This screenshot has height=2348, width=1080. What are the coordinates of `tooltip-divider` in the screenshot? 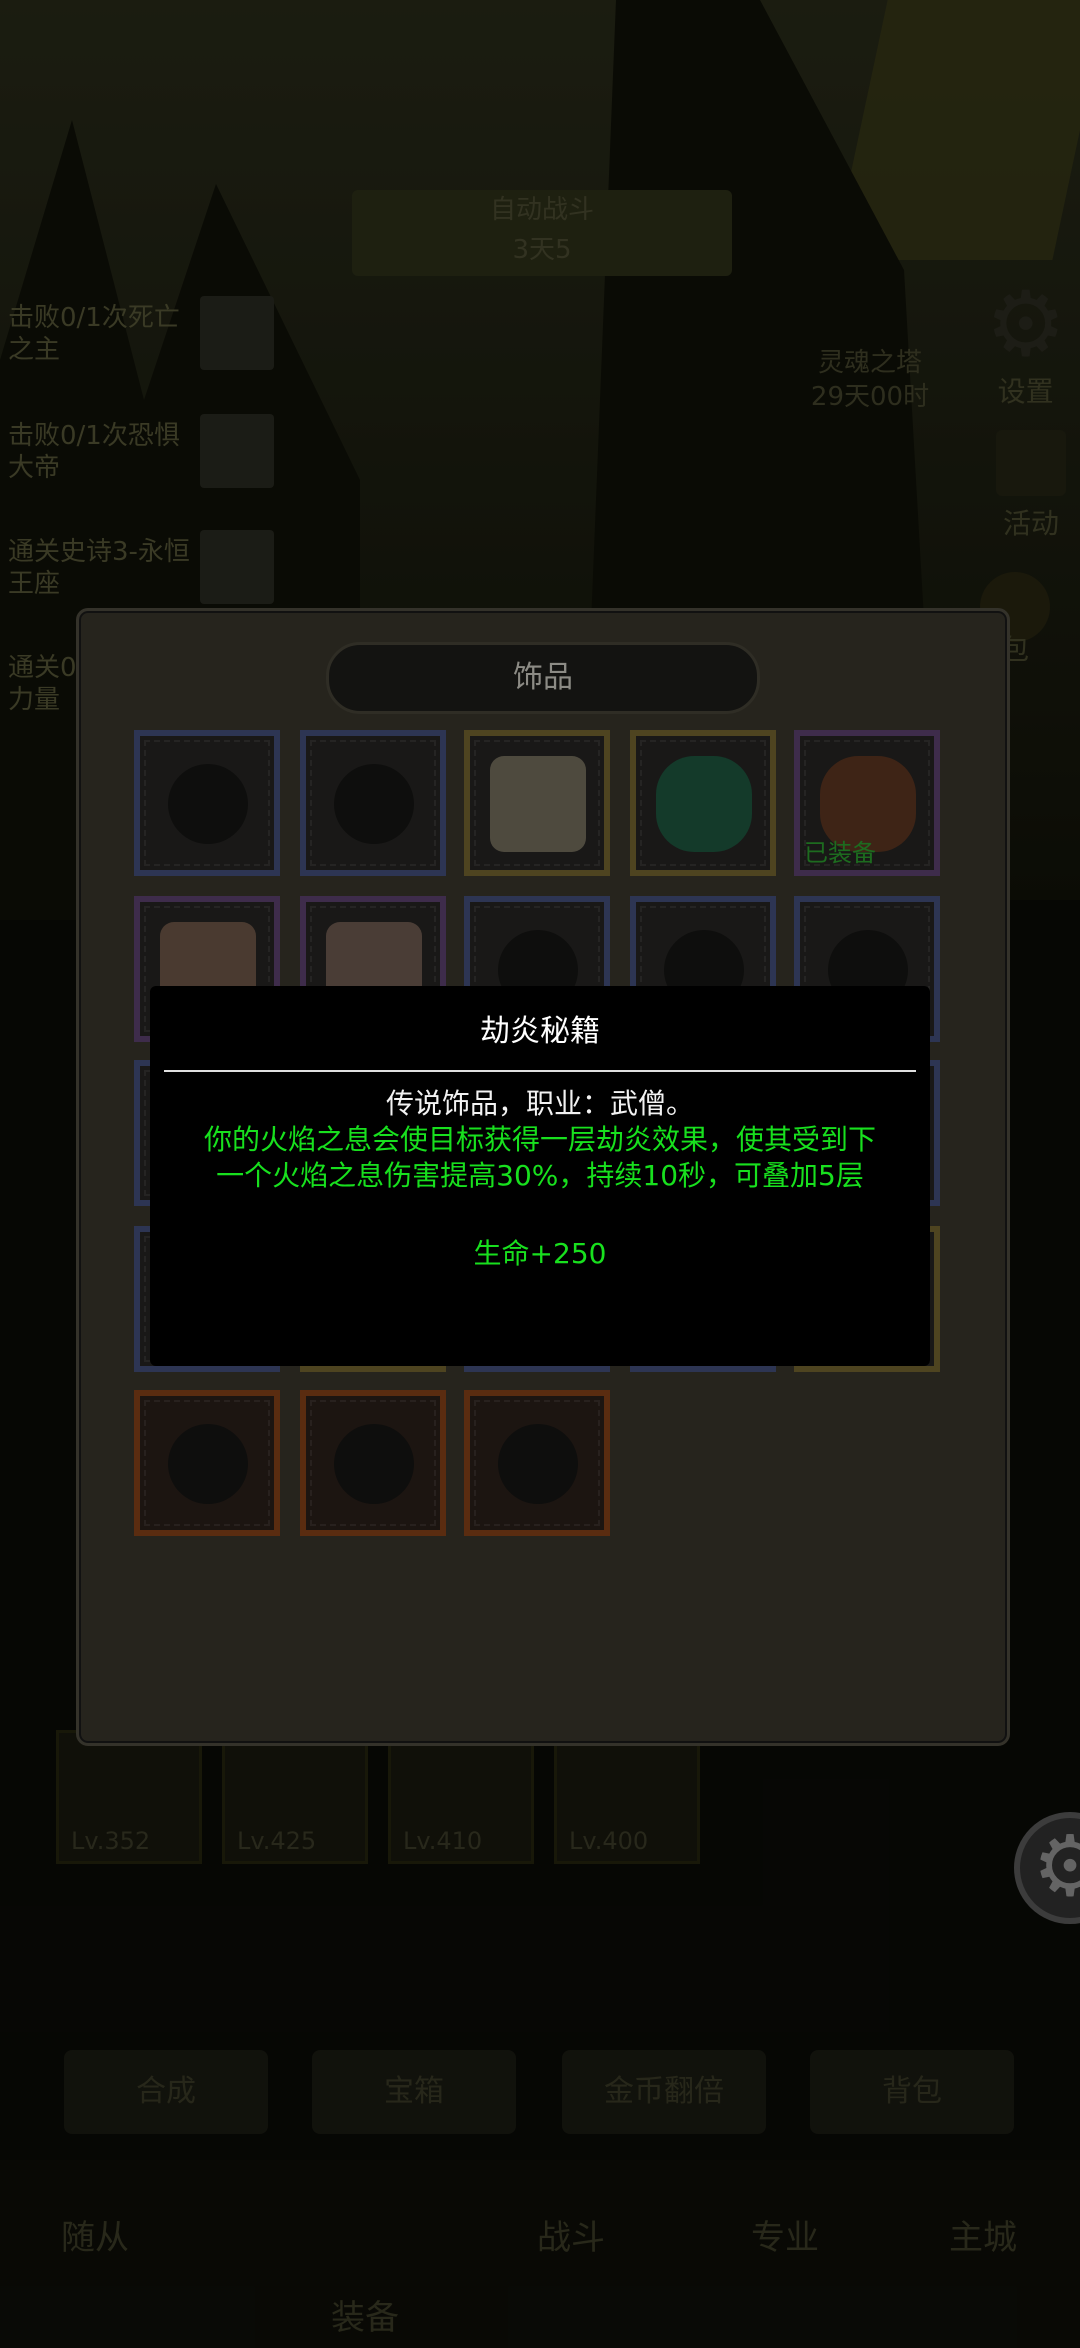 It's located at (540, 1071).